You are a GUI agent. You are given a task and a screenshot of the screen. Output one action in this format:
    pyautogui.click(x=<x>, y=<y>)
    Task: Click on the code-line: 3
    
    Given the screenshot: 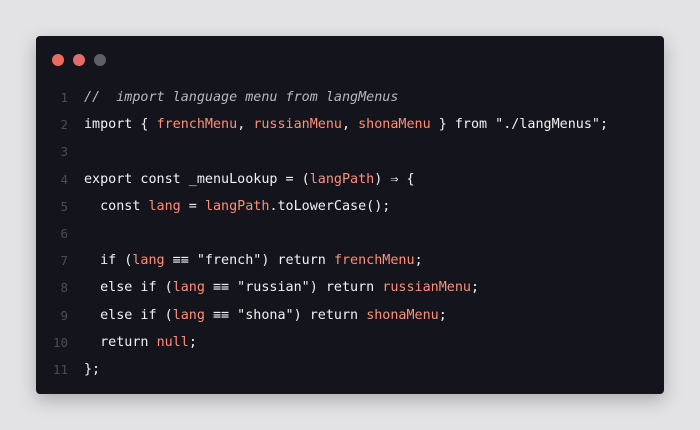 What is the action you would take?
    pyautogui.click(x=350, y=151)
    